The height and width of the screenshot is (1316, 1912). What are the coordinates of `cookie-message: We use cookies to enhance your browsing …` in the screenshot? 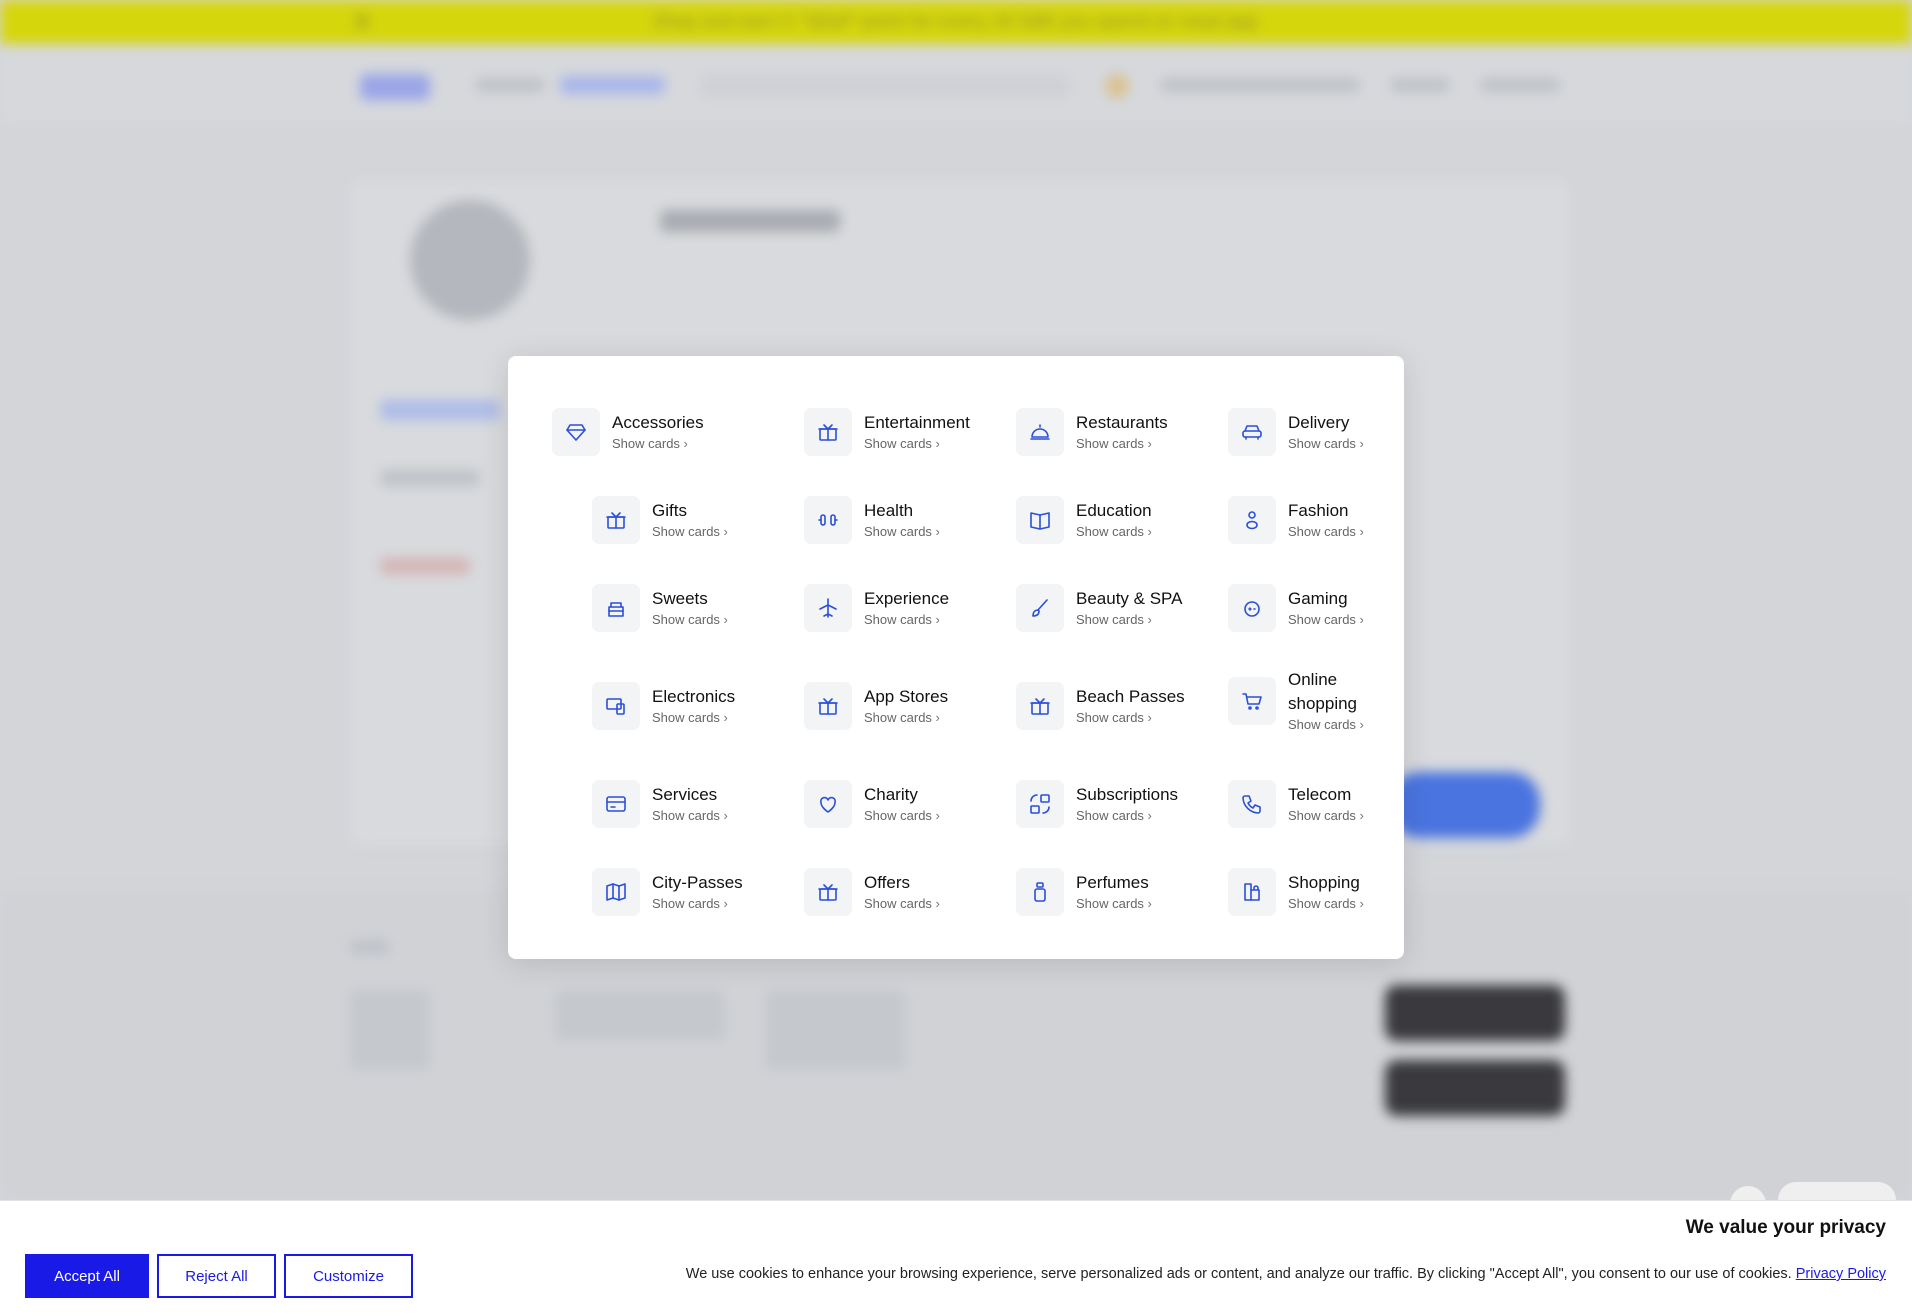 It's located at (1286, 1274).